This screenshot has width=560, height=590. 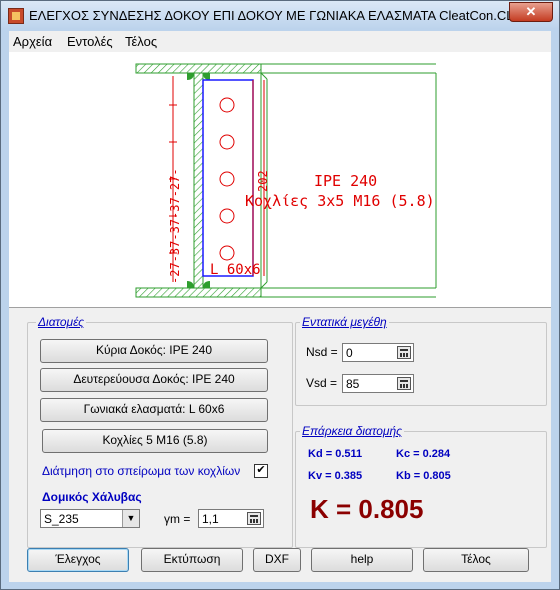 I want to click on kd-value: Kd = 0.511, so click(x=335, y=454).